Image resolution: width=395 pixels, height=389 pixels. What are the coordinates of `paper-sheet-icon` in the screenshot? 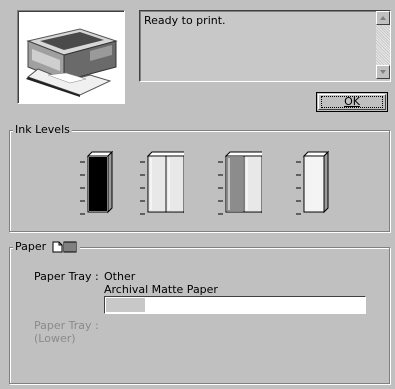 It's located at (64, 247).